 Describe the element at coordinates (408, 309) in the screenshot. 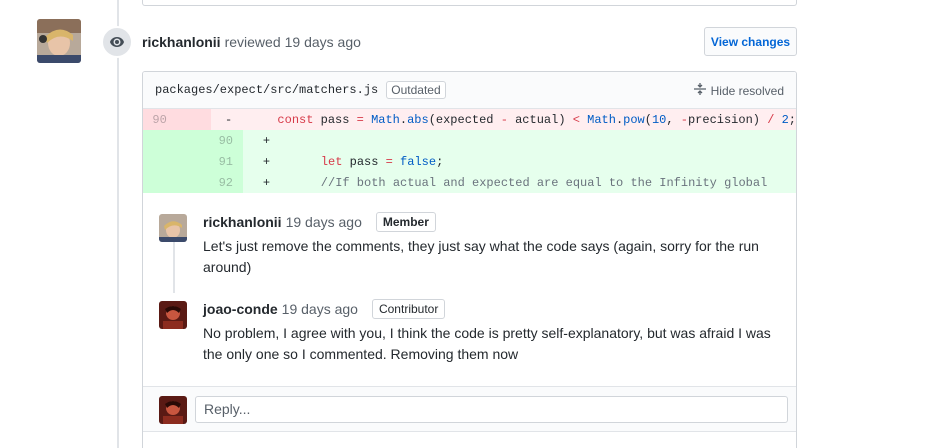

I see `contributor-badge: Contributor` at that location.